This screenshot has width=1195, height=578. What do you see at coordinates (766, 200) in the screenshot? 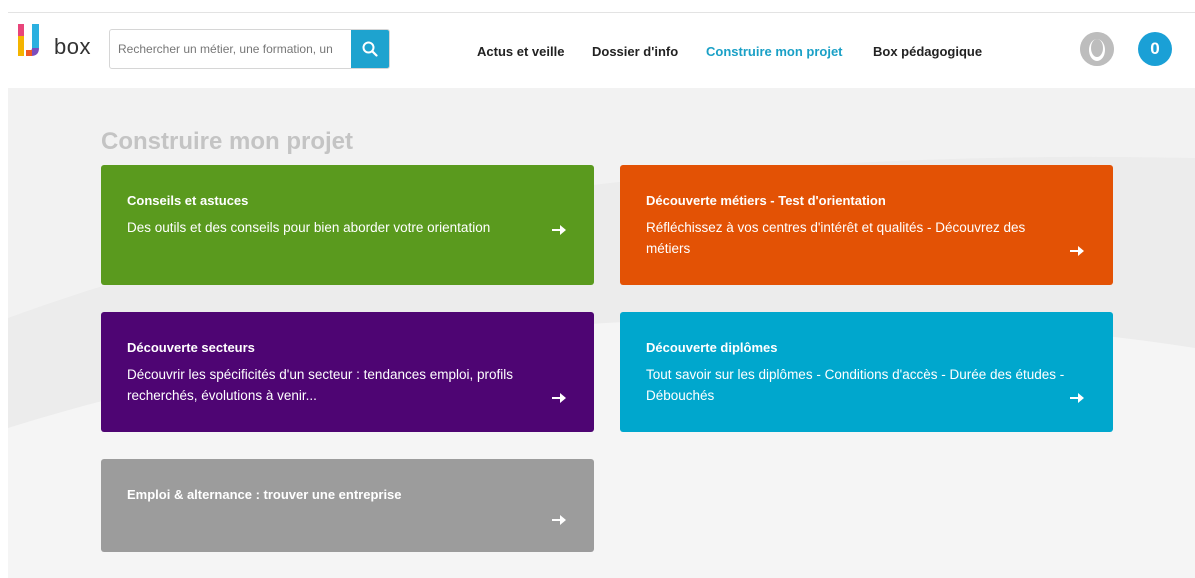
I see `card-title: Découverte métiers - Test d'orientation` at bounding box center [766, 200].